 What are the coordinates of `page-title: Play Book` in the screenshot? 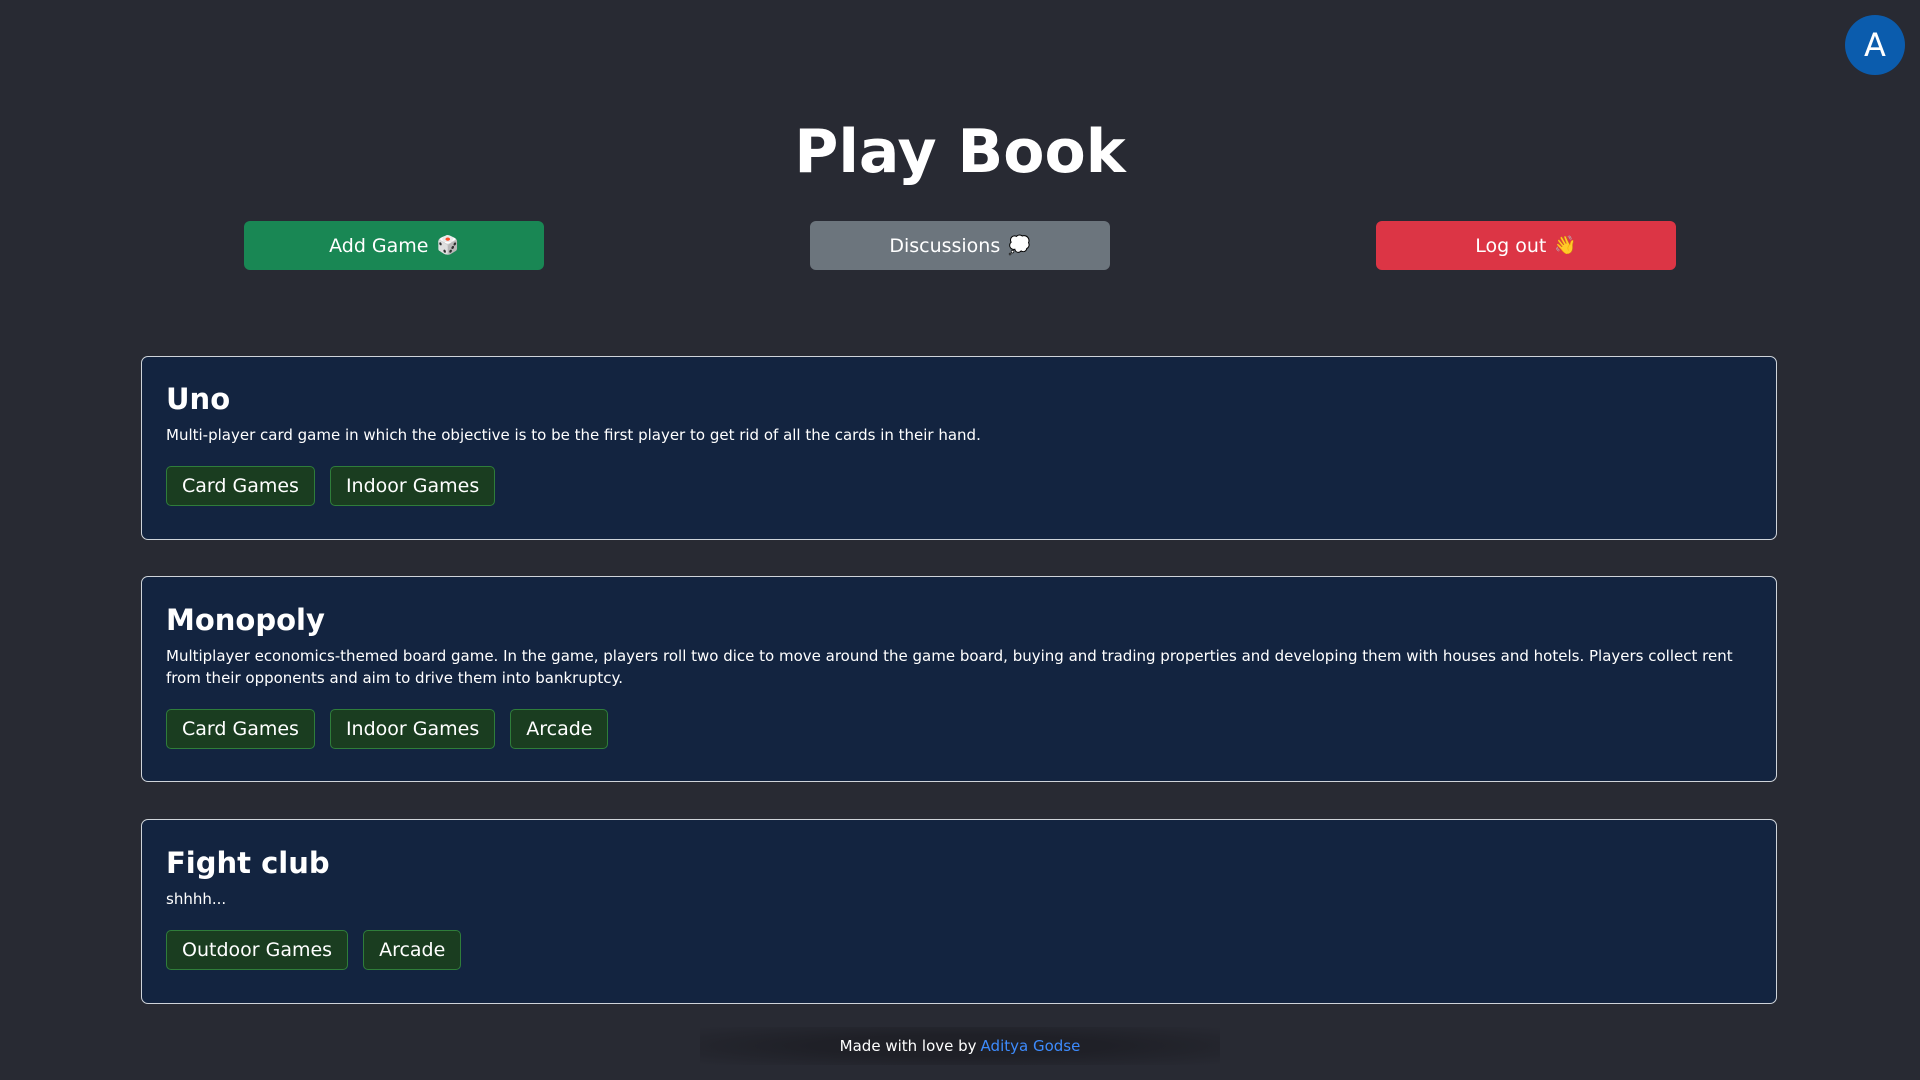 It's located at (960, 152).